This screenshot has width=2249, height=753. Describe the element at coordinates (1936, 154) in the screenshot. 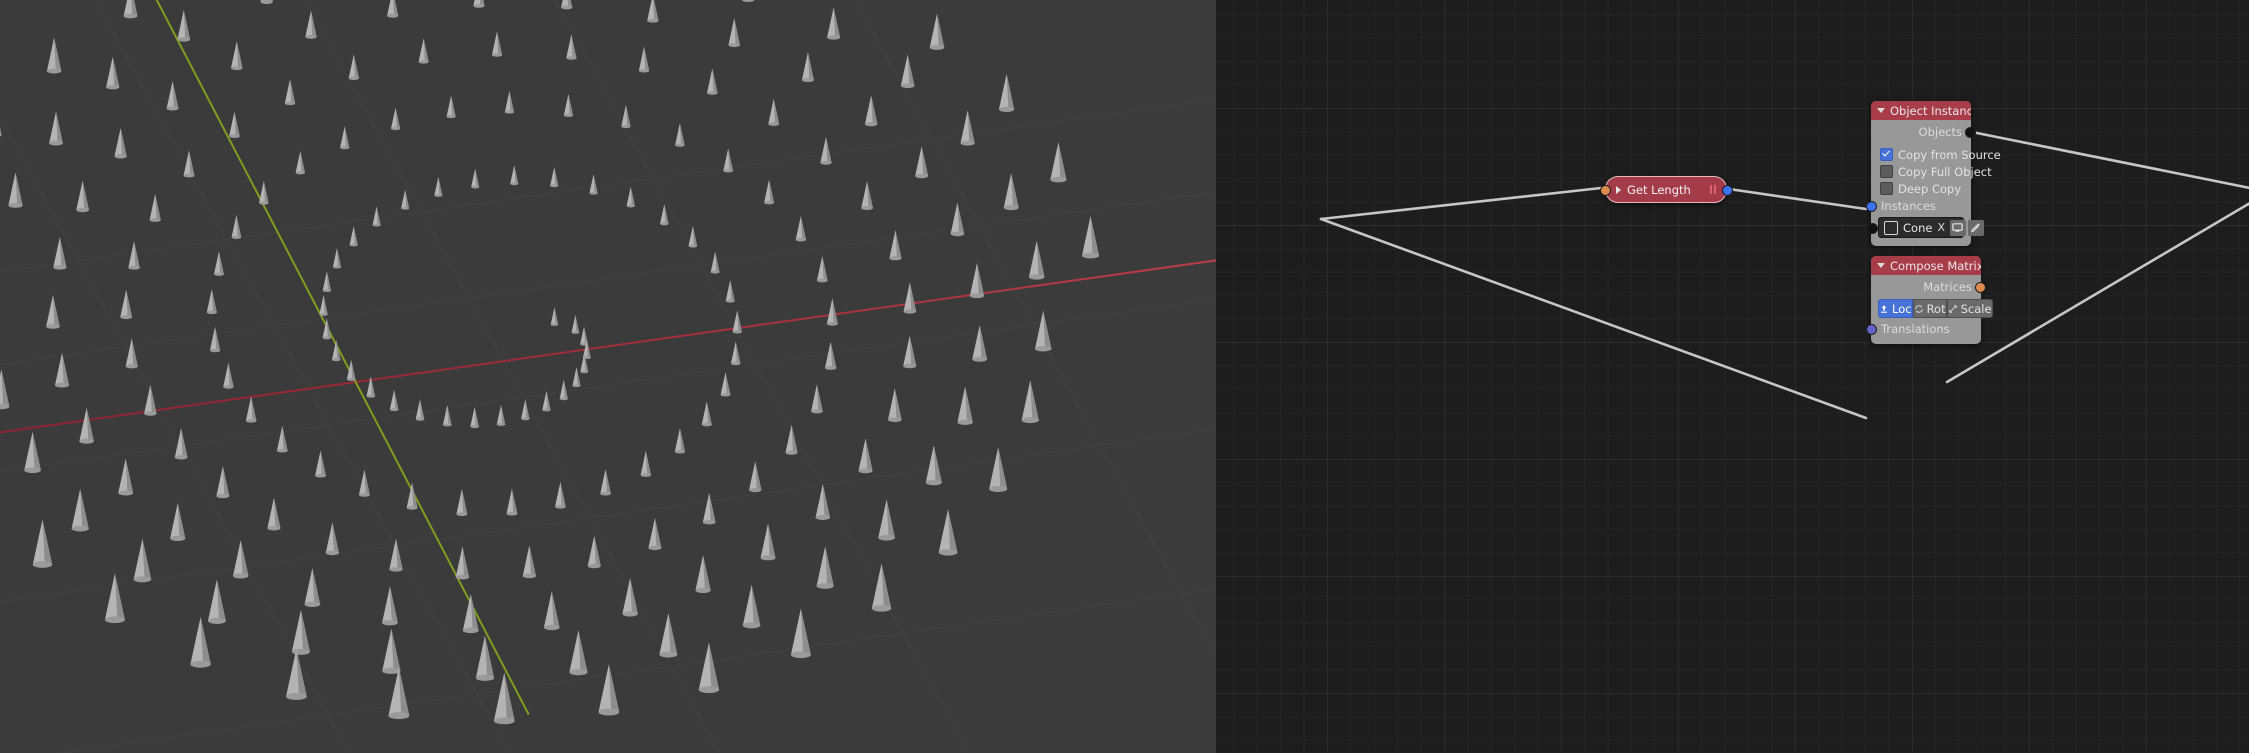

I see `checkbox-copy-from-source: Copy from Source` at that location.